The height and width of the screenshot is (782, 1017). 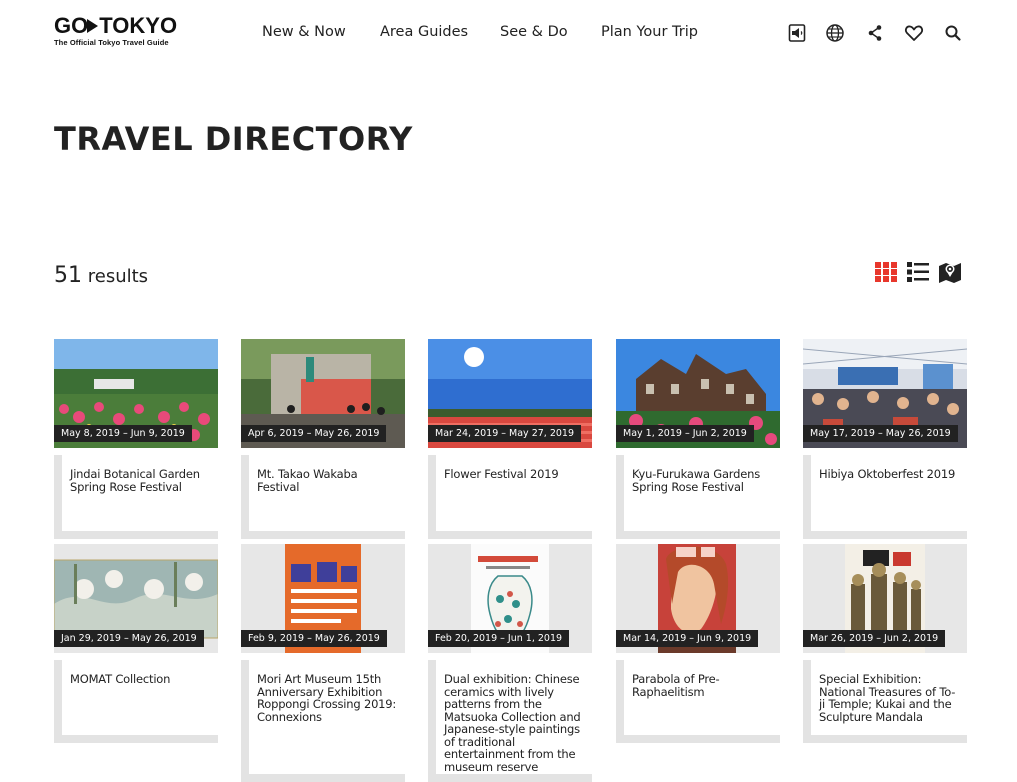 What do you see at coordinates (510, 598) in the screenshot?
I see `card-image: Feb 20, 2019 – Jun 1, 2019` at bounding box center [510, 598].